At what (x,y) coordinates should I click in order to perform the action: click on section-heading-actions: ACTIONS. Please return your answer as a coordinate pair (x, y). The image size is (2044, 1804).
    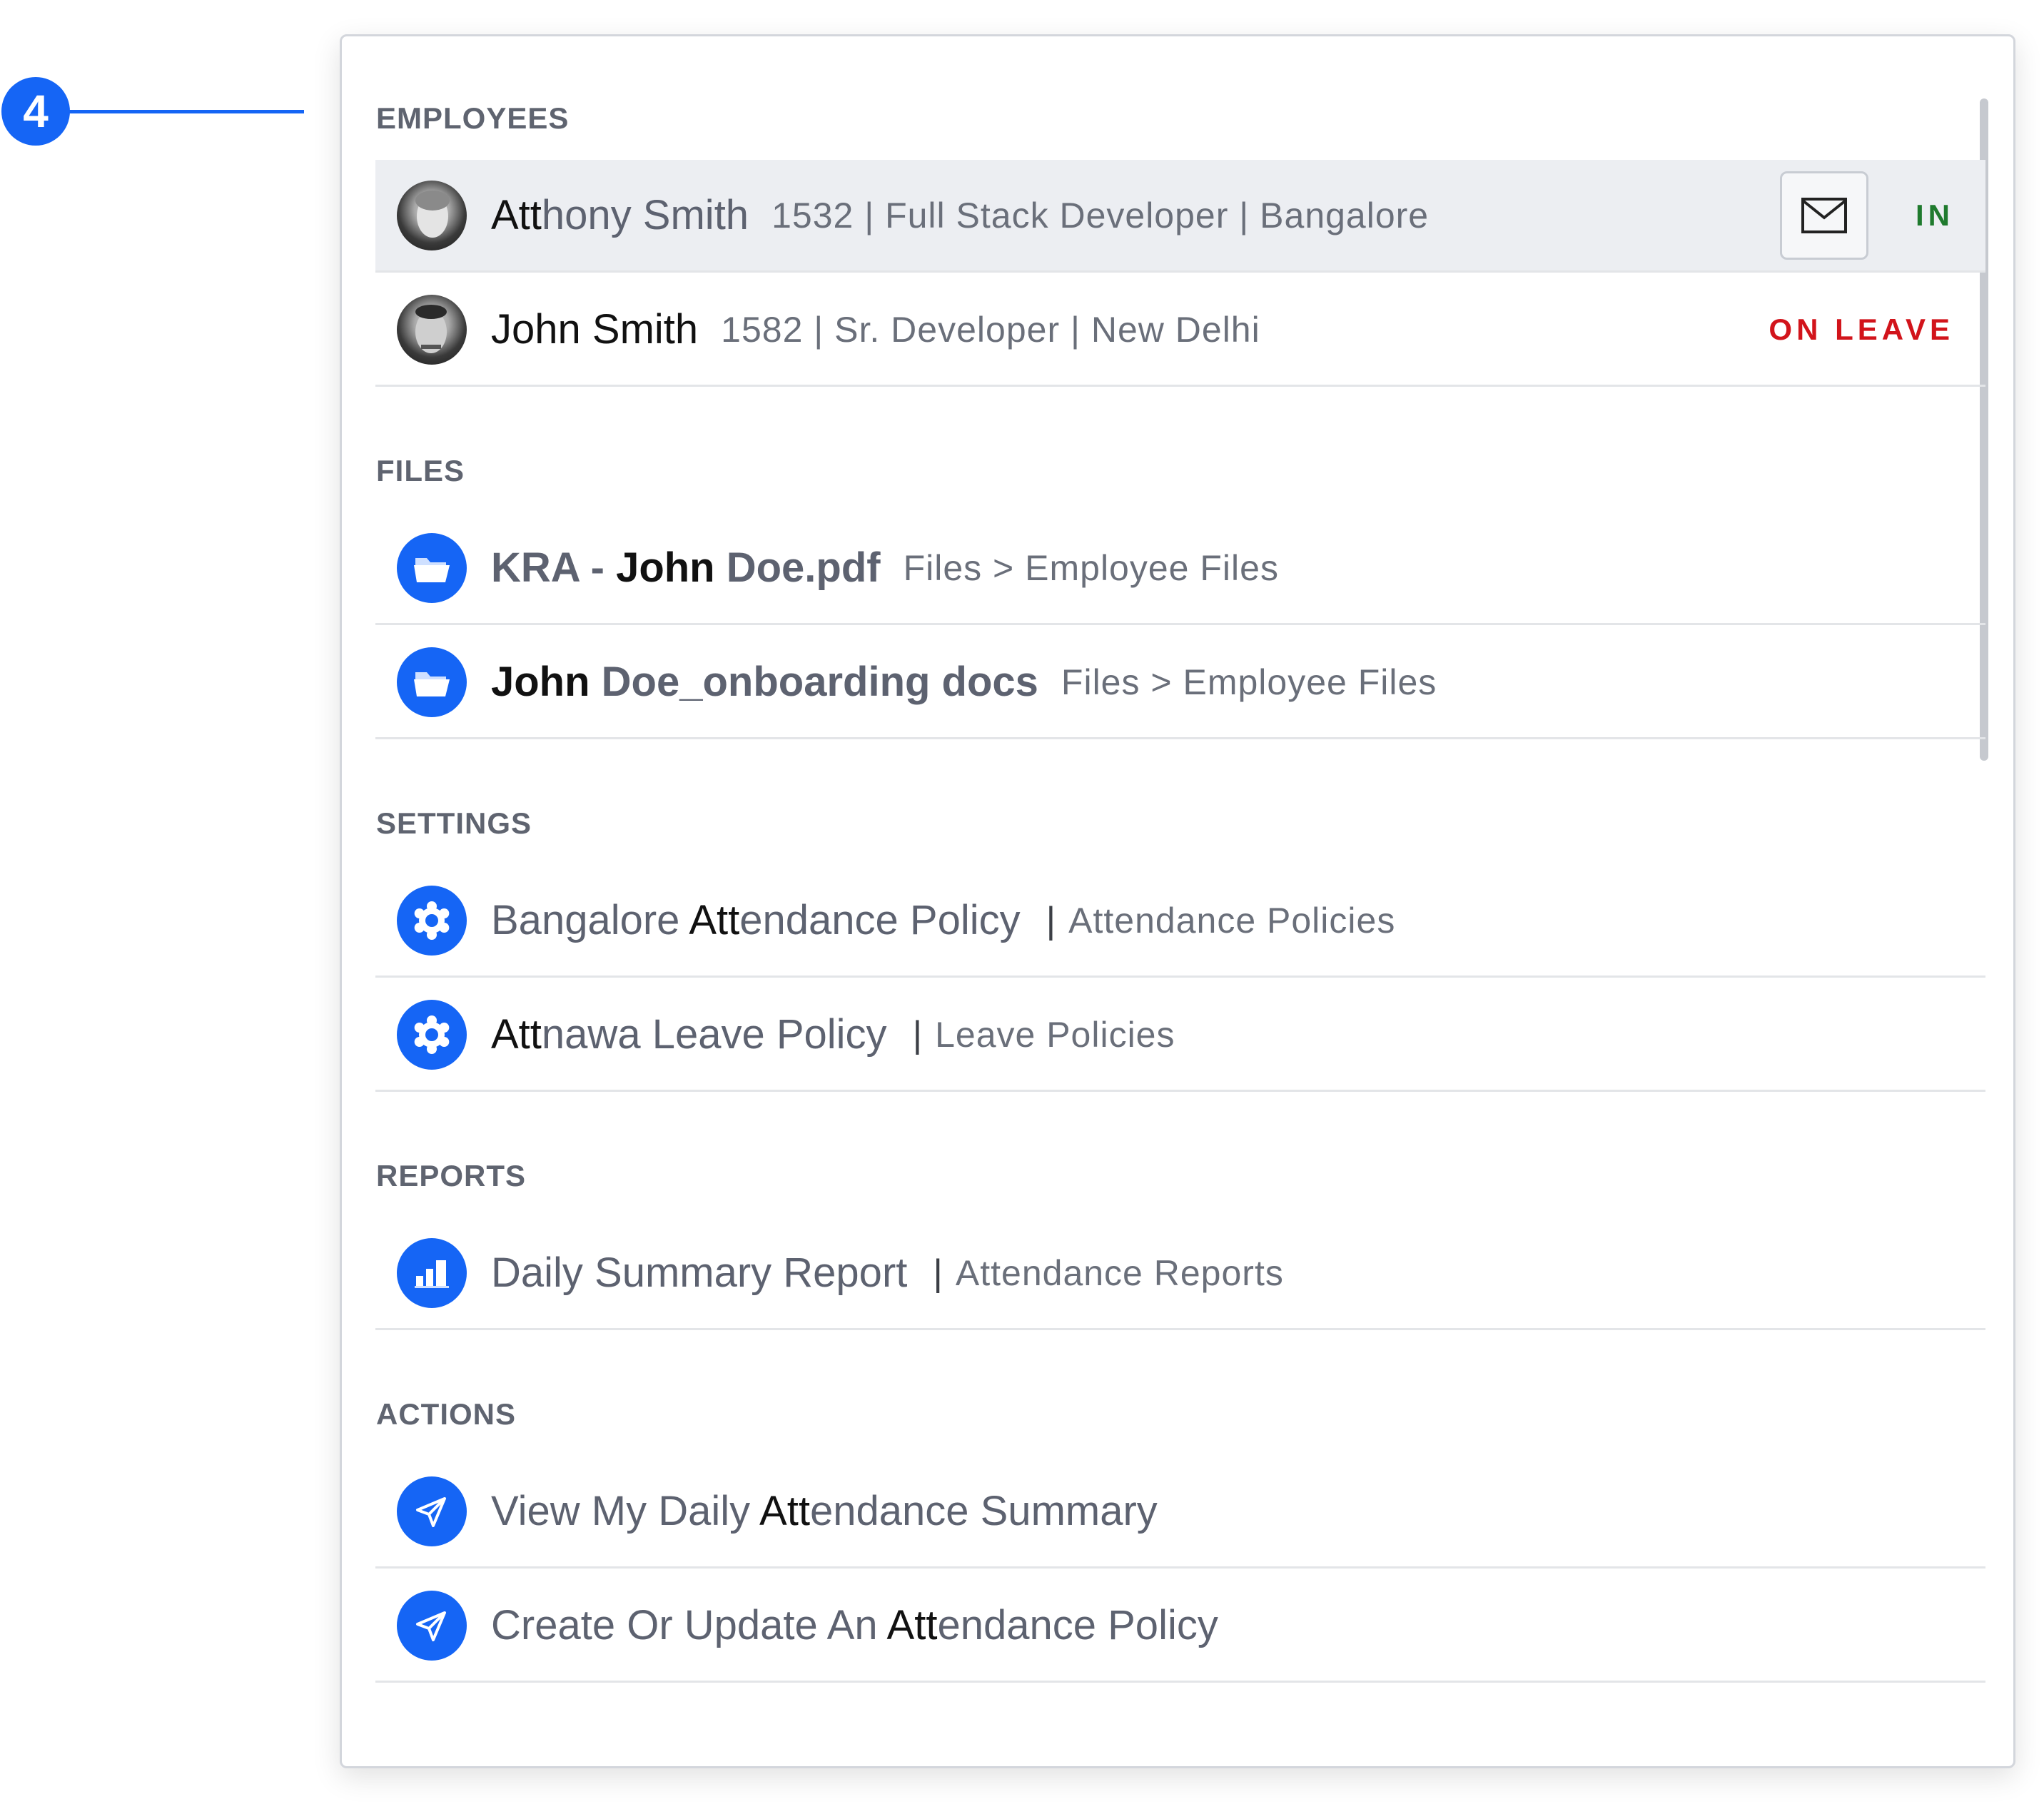
    Looking at the image, I should click on (446, 1414).